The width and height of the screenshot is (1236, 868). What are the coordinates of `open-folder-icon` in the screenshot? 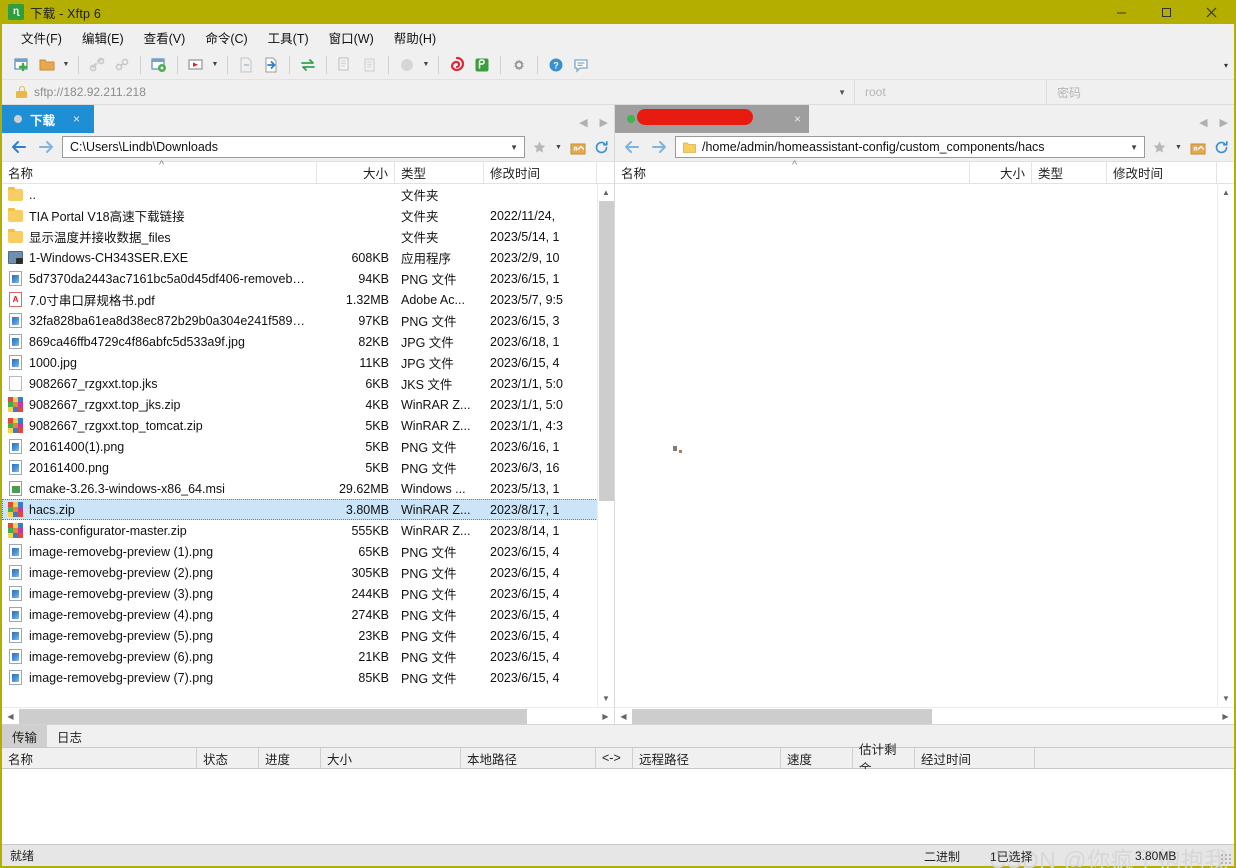 It's located at (47, 65).